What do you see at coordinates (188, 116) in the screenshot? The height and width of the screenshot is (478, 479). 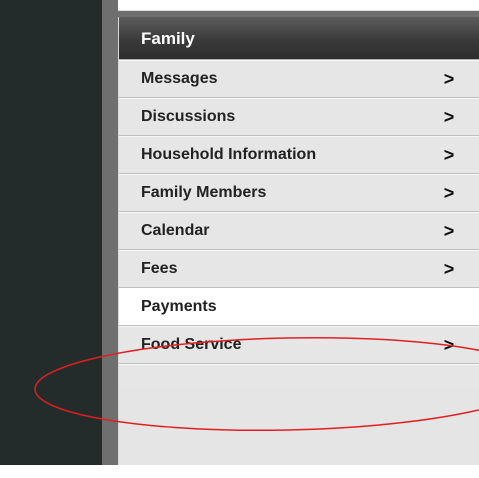 I see `menu-item-label: Discussions` at bounding box center [188, 116].